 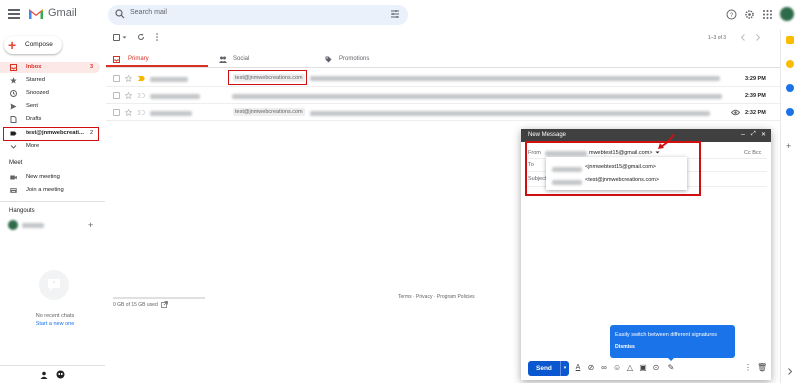 What do you see at coordinates (14, 14) in the screenshot?
I see `main-menu-icon` at bounding box center [14, 14].